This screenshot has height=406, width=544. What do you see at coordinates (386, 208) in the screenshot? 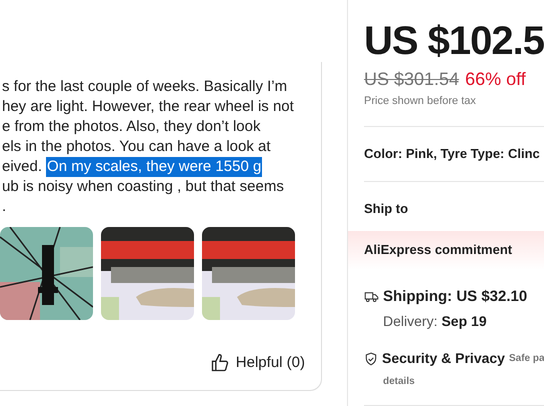
I see `ship-to-label: Ship to` at bounding box center [386, 208].